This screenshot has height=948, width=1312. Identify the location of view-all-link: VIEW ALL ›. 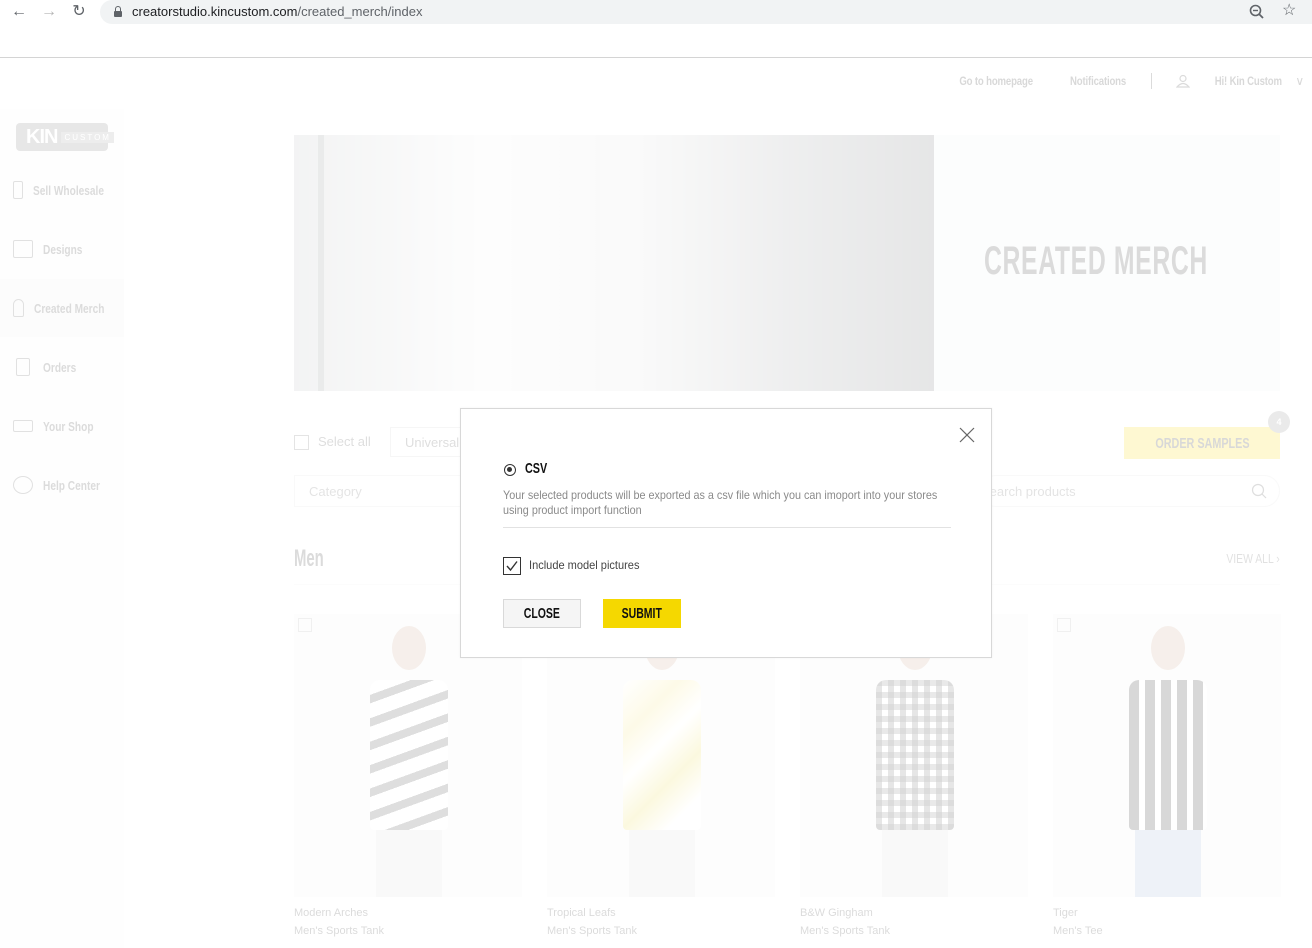
(1253, 558).